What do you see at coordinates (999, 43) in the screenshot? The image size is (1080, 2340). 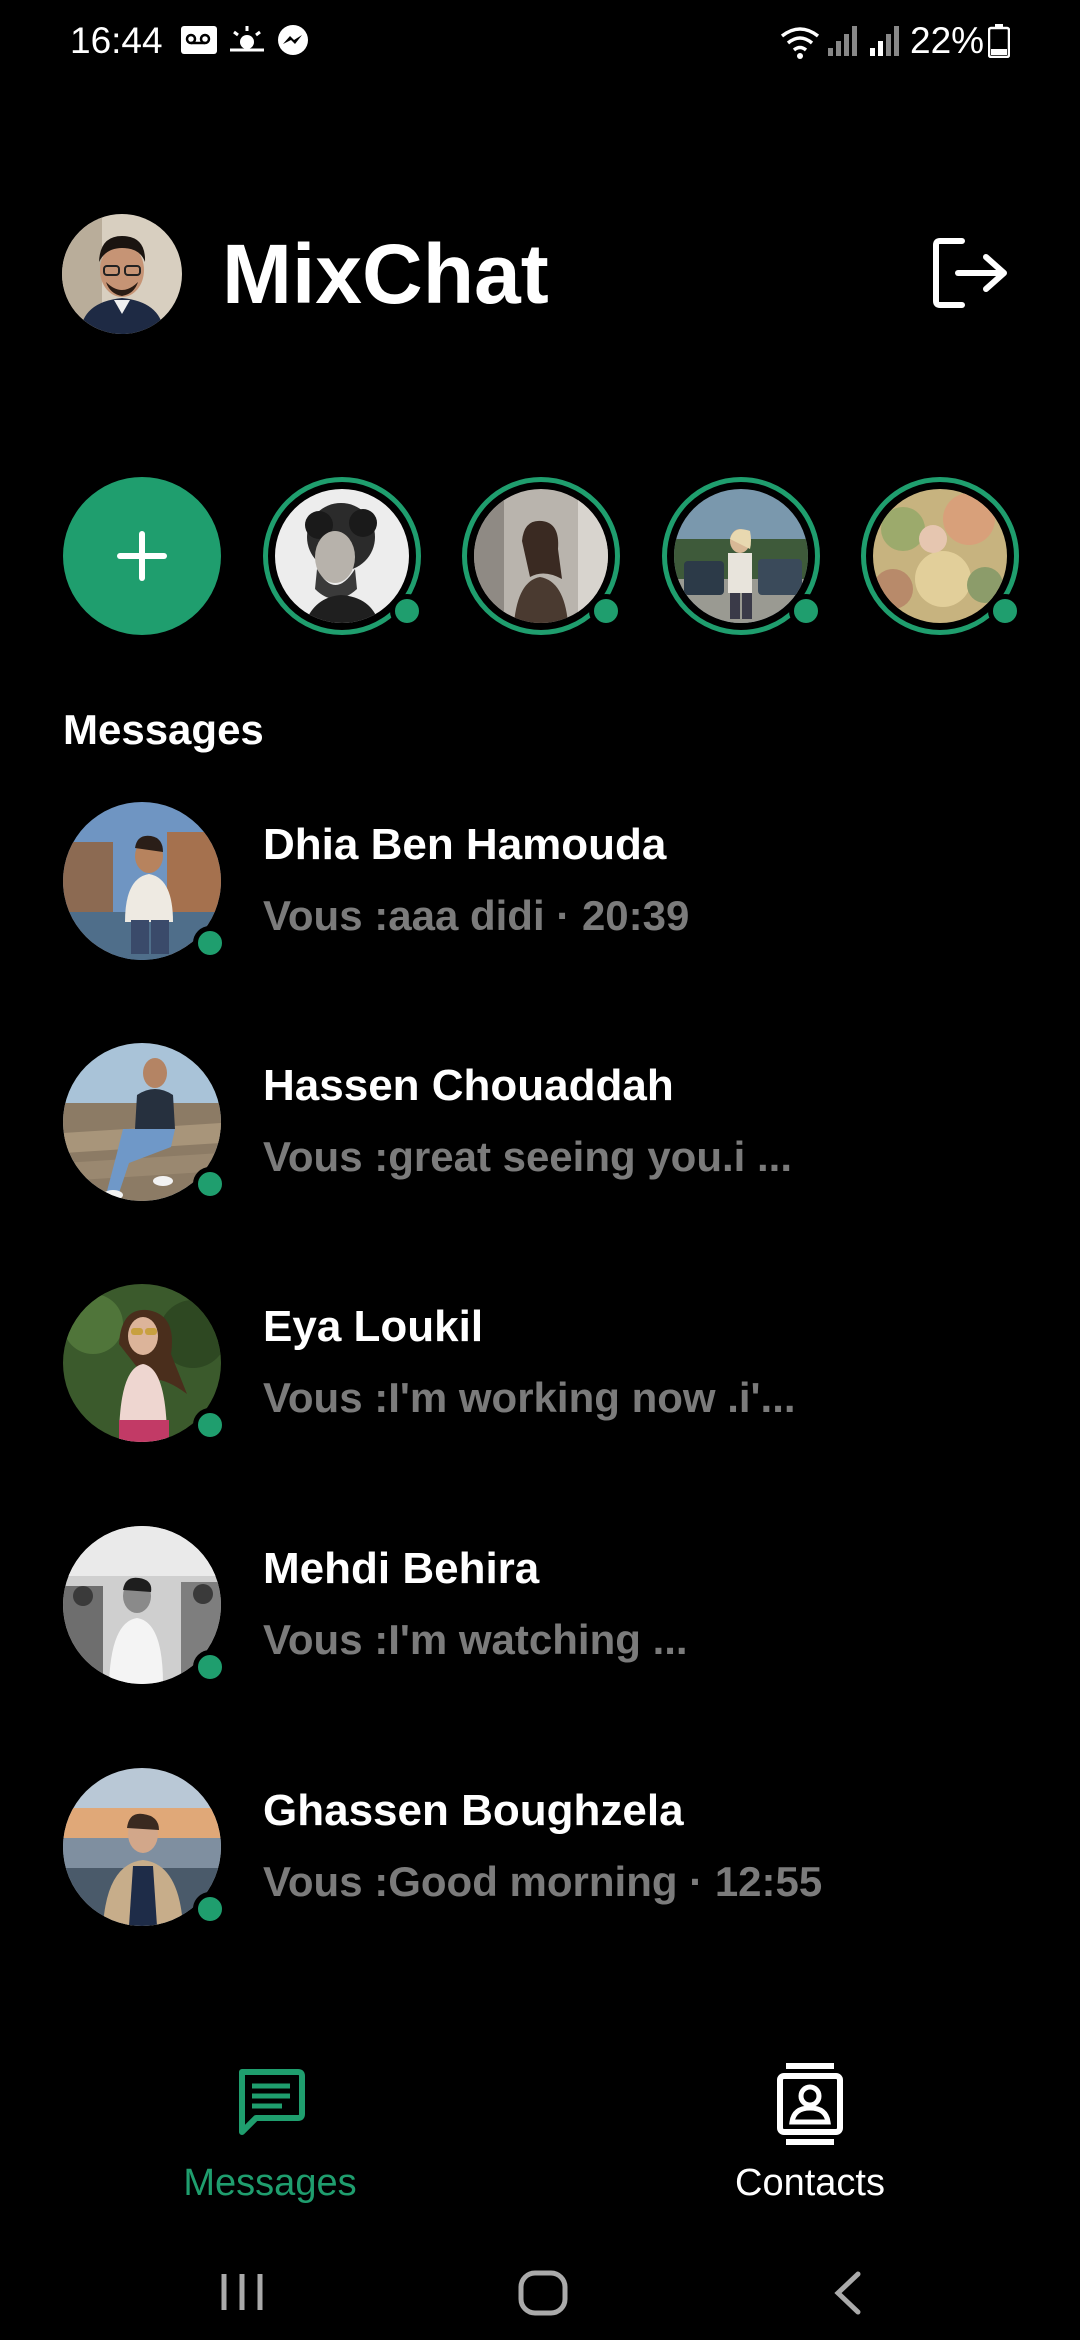 I see `battery-icon` at bounding box center [999, 43].